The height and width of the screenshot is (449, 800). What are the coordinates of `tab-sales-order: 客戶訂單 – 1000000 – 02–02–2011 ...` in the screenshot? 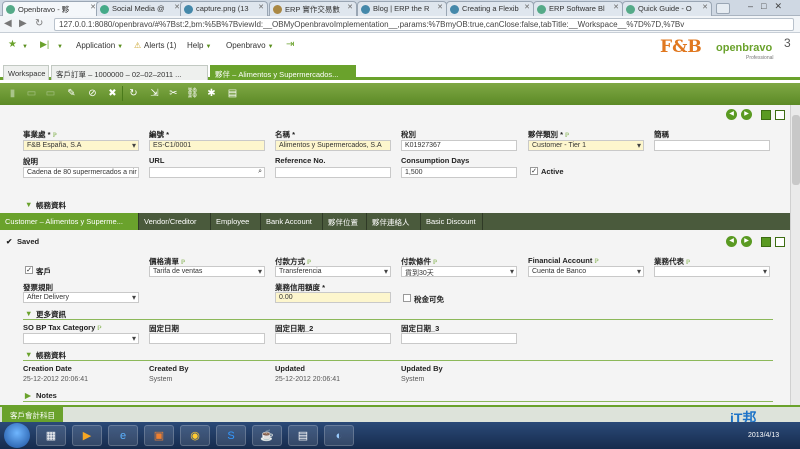 It's located at (129, 72).